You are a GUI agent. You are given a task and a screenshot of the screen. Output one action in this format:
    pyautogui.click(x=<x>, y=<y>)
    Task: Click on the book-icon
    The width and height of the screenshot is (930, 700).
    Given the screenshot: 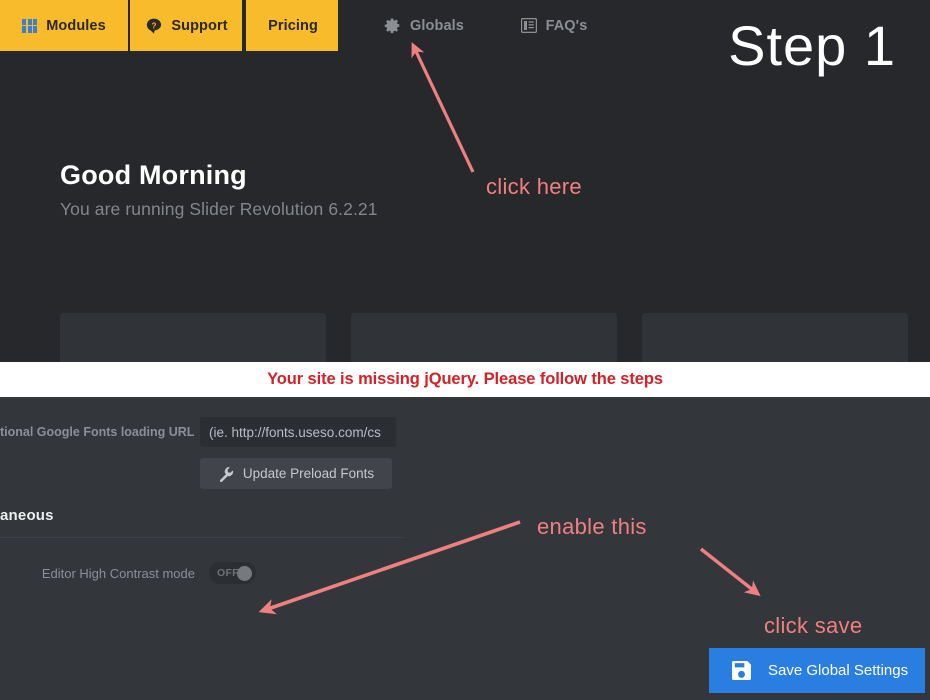 What is the action you would take?
    pyautogui.click(x=528, y=25)
    